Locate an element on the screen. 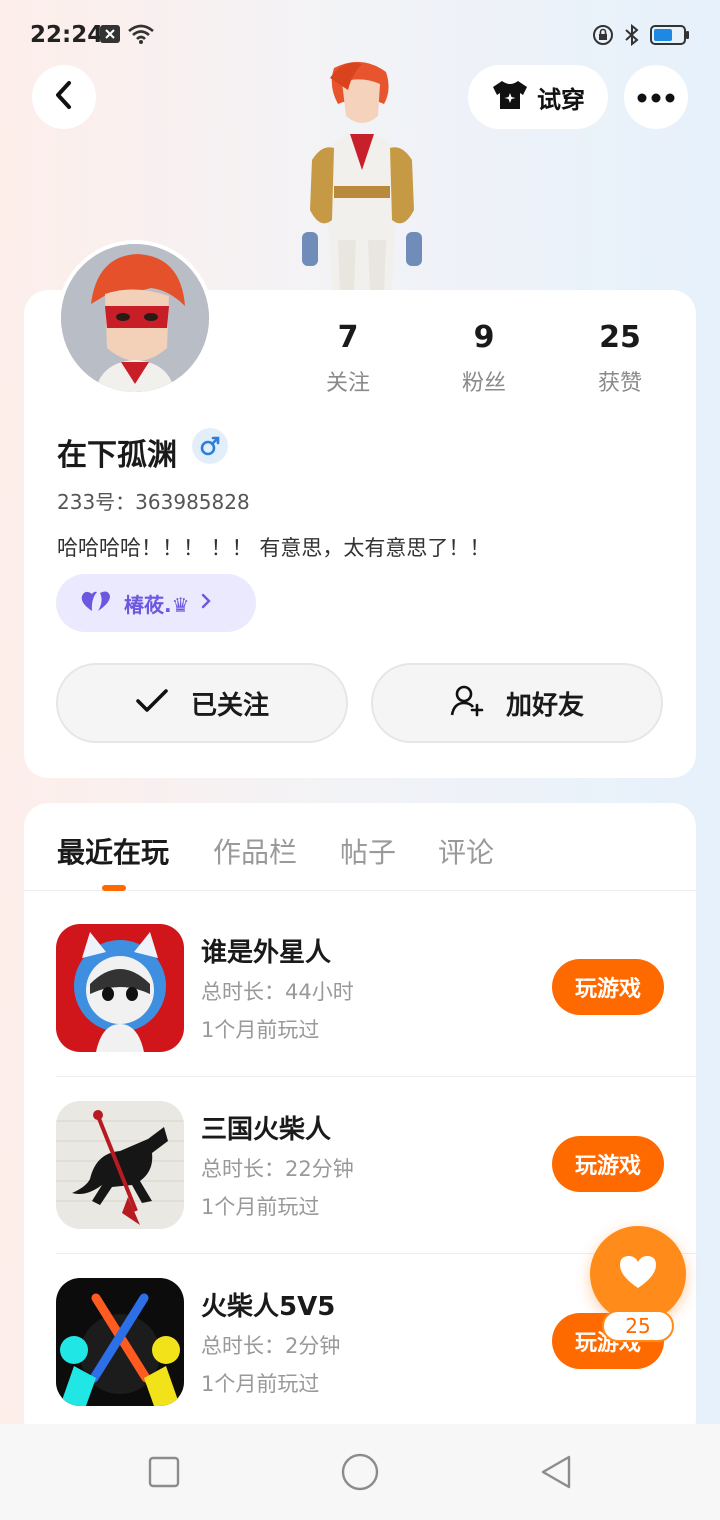 The image size is (720, 1520). like-button is located at coordinates (638, 1274).